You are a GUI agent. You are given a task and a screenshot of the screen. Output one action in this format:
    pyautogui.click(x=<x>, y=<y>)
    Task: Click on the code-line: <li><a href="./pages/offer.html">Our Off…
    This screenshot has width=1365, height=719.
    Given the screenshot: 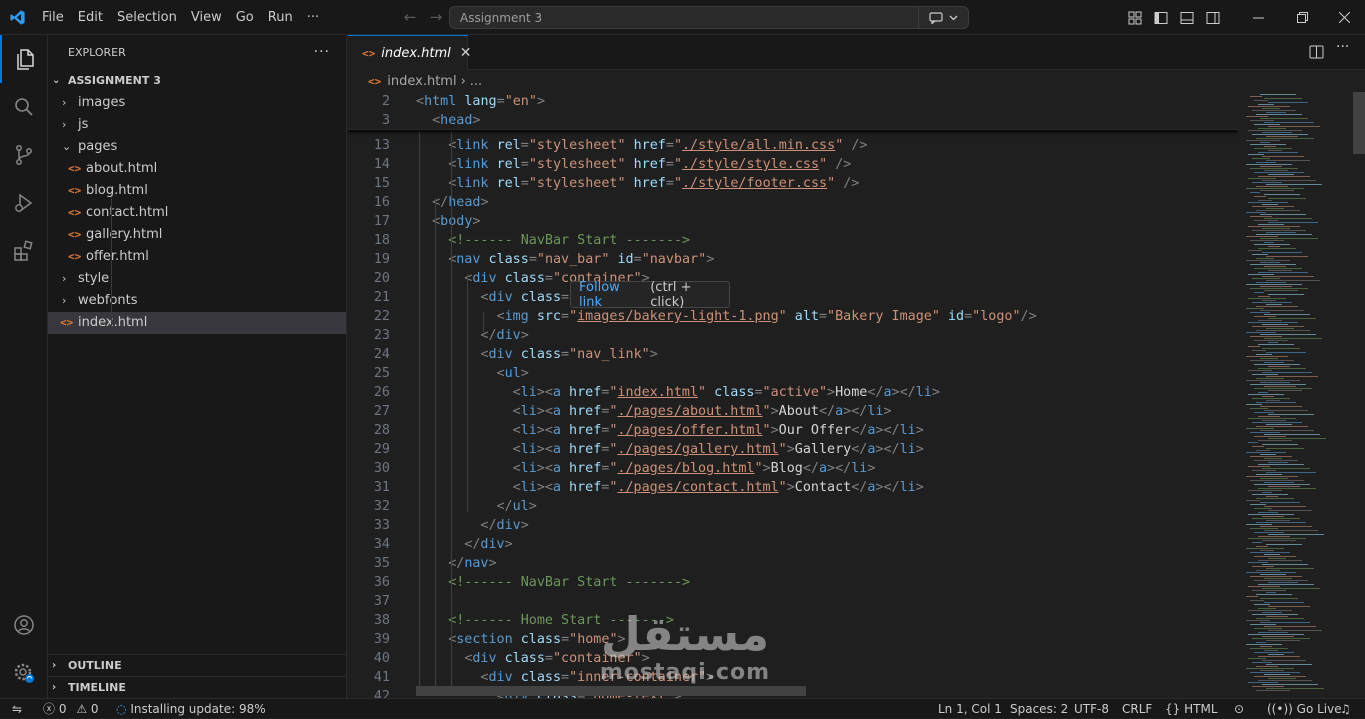 What is the action you would take?
    pyautogui.click(x=718, y=430)
    